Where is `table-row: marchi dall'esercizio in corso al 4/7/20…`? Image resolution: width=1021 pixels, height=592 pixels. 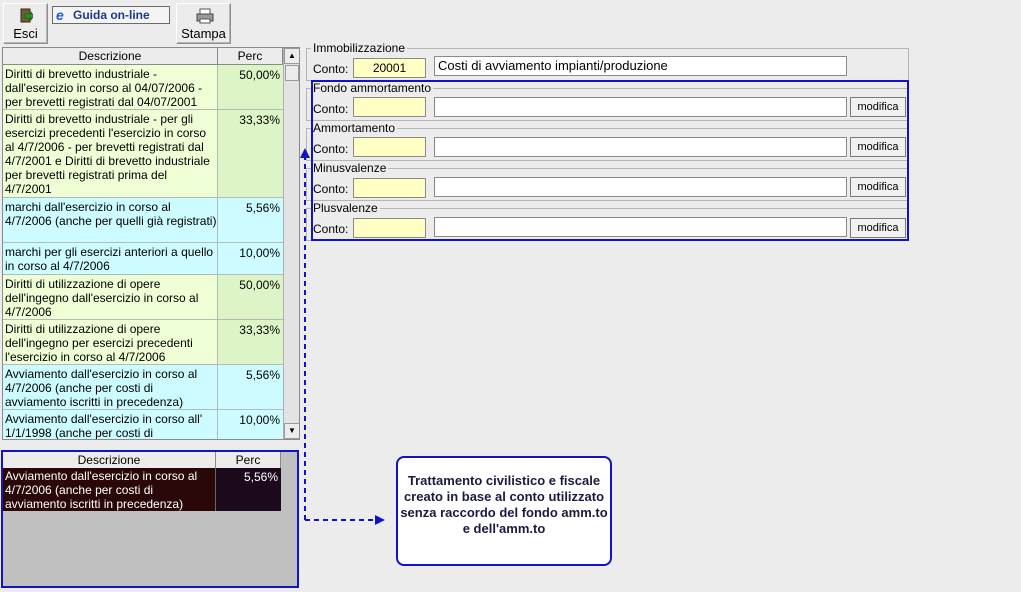 table-row: marchi dall'esercizio in corso al 4/7/20… is located at coordinates (143, 220).